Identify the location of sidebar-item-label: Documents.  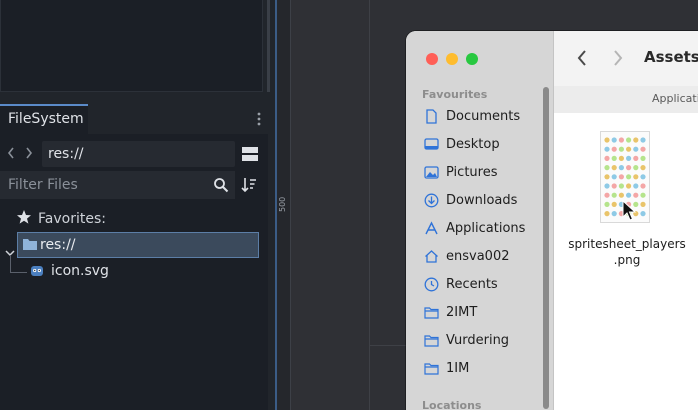
(483, 116).